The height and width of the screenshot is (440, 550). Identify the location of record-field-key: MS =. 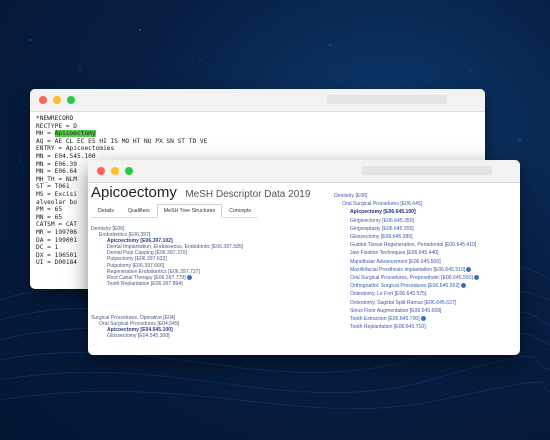
(45, 194).